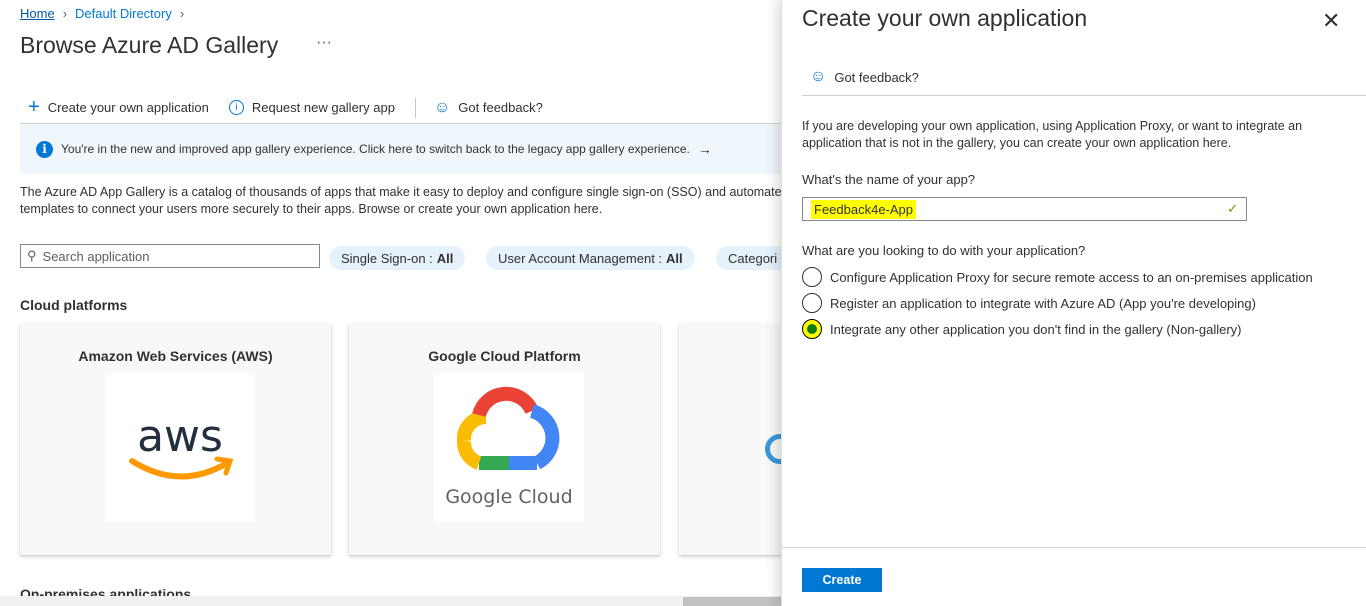 The height and width of the screenshot is (606, 1366). What do you see at coordinates (34, 107) in the screenshot?
I see `plus-icon: +` at bounding box center [34, 107].